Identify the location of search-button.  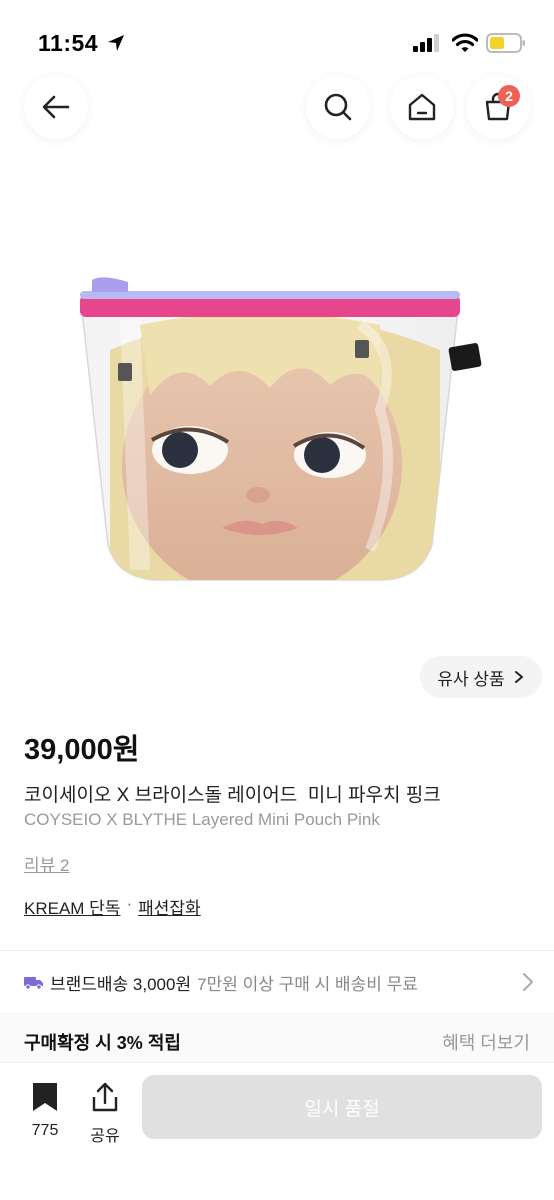
(338, 107).